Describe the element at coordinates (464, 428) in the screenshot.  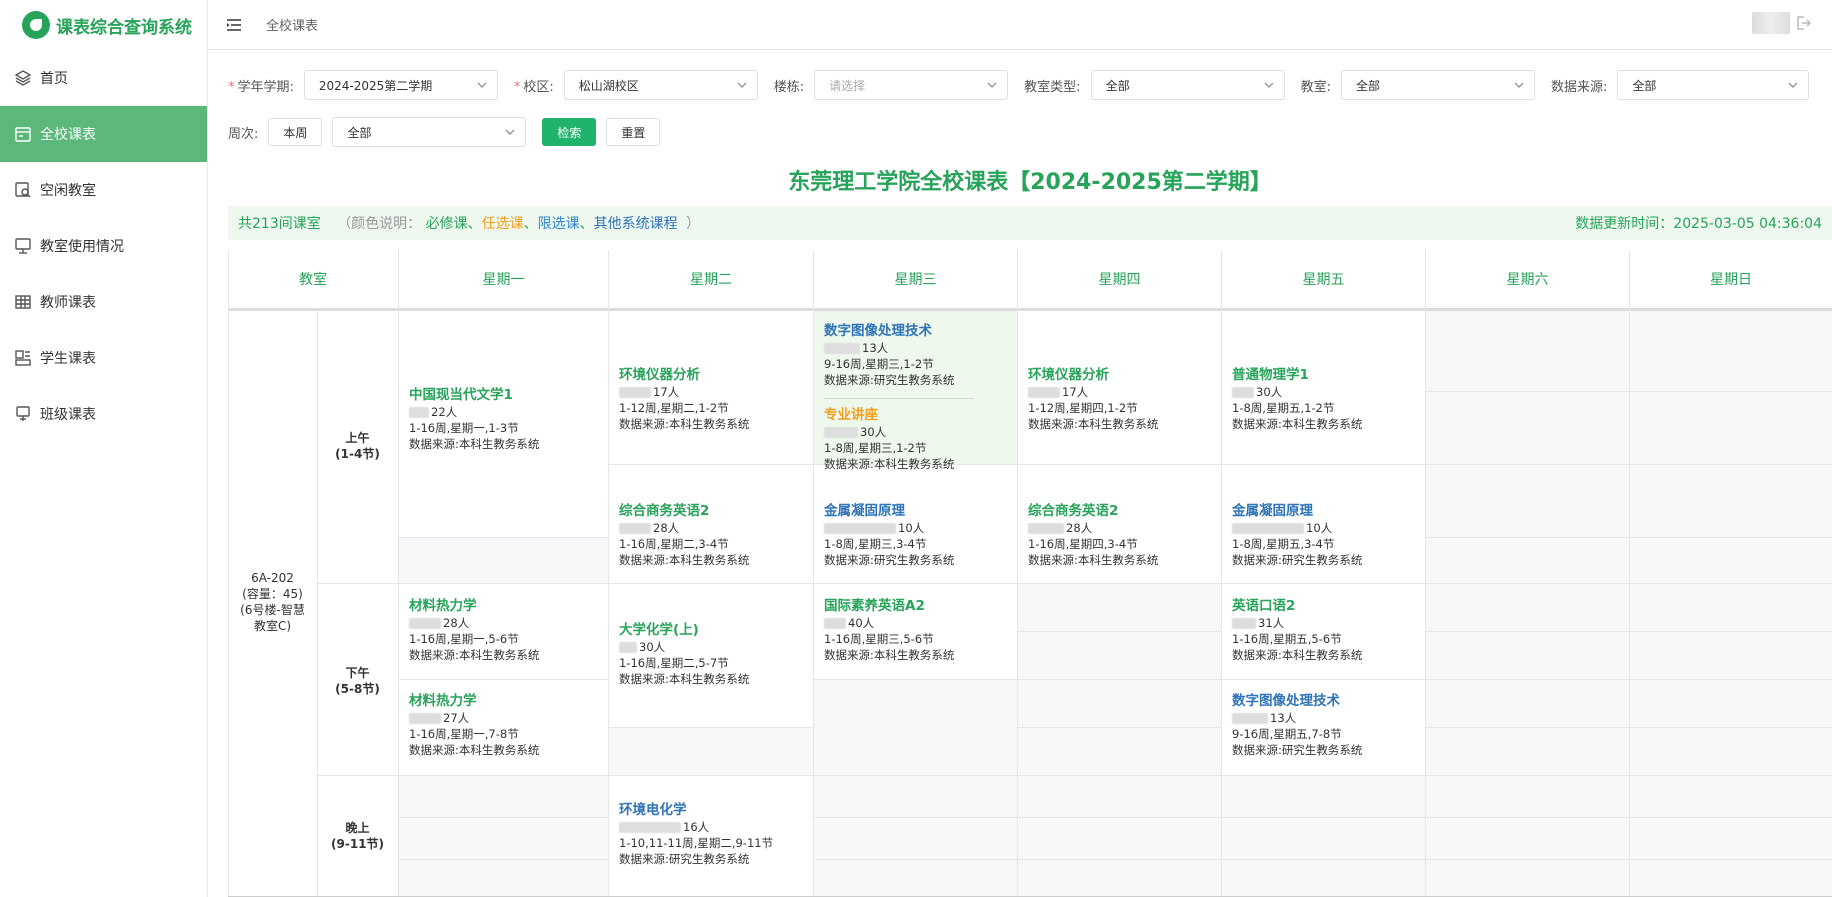
I see `course-time: 1-16周,星期一,1-3节` at that location.